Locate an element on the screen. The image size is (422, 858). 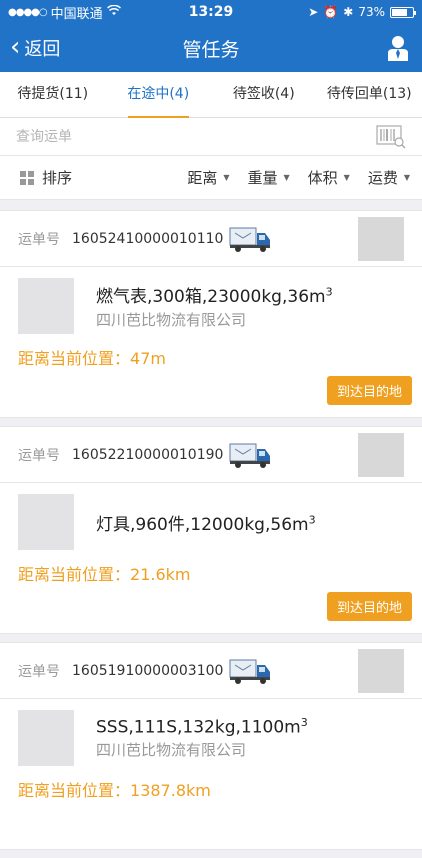
order-header: 运单号 16052410000010110 is located at coordinates (211, 239).